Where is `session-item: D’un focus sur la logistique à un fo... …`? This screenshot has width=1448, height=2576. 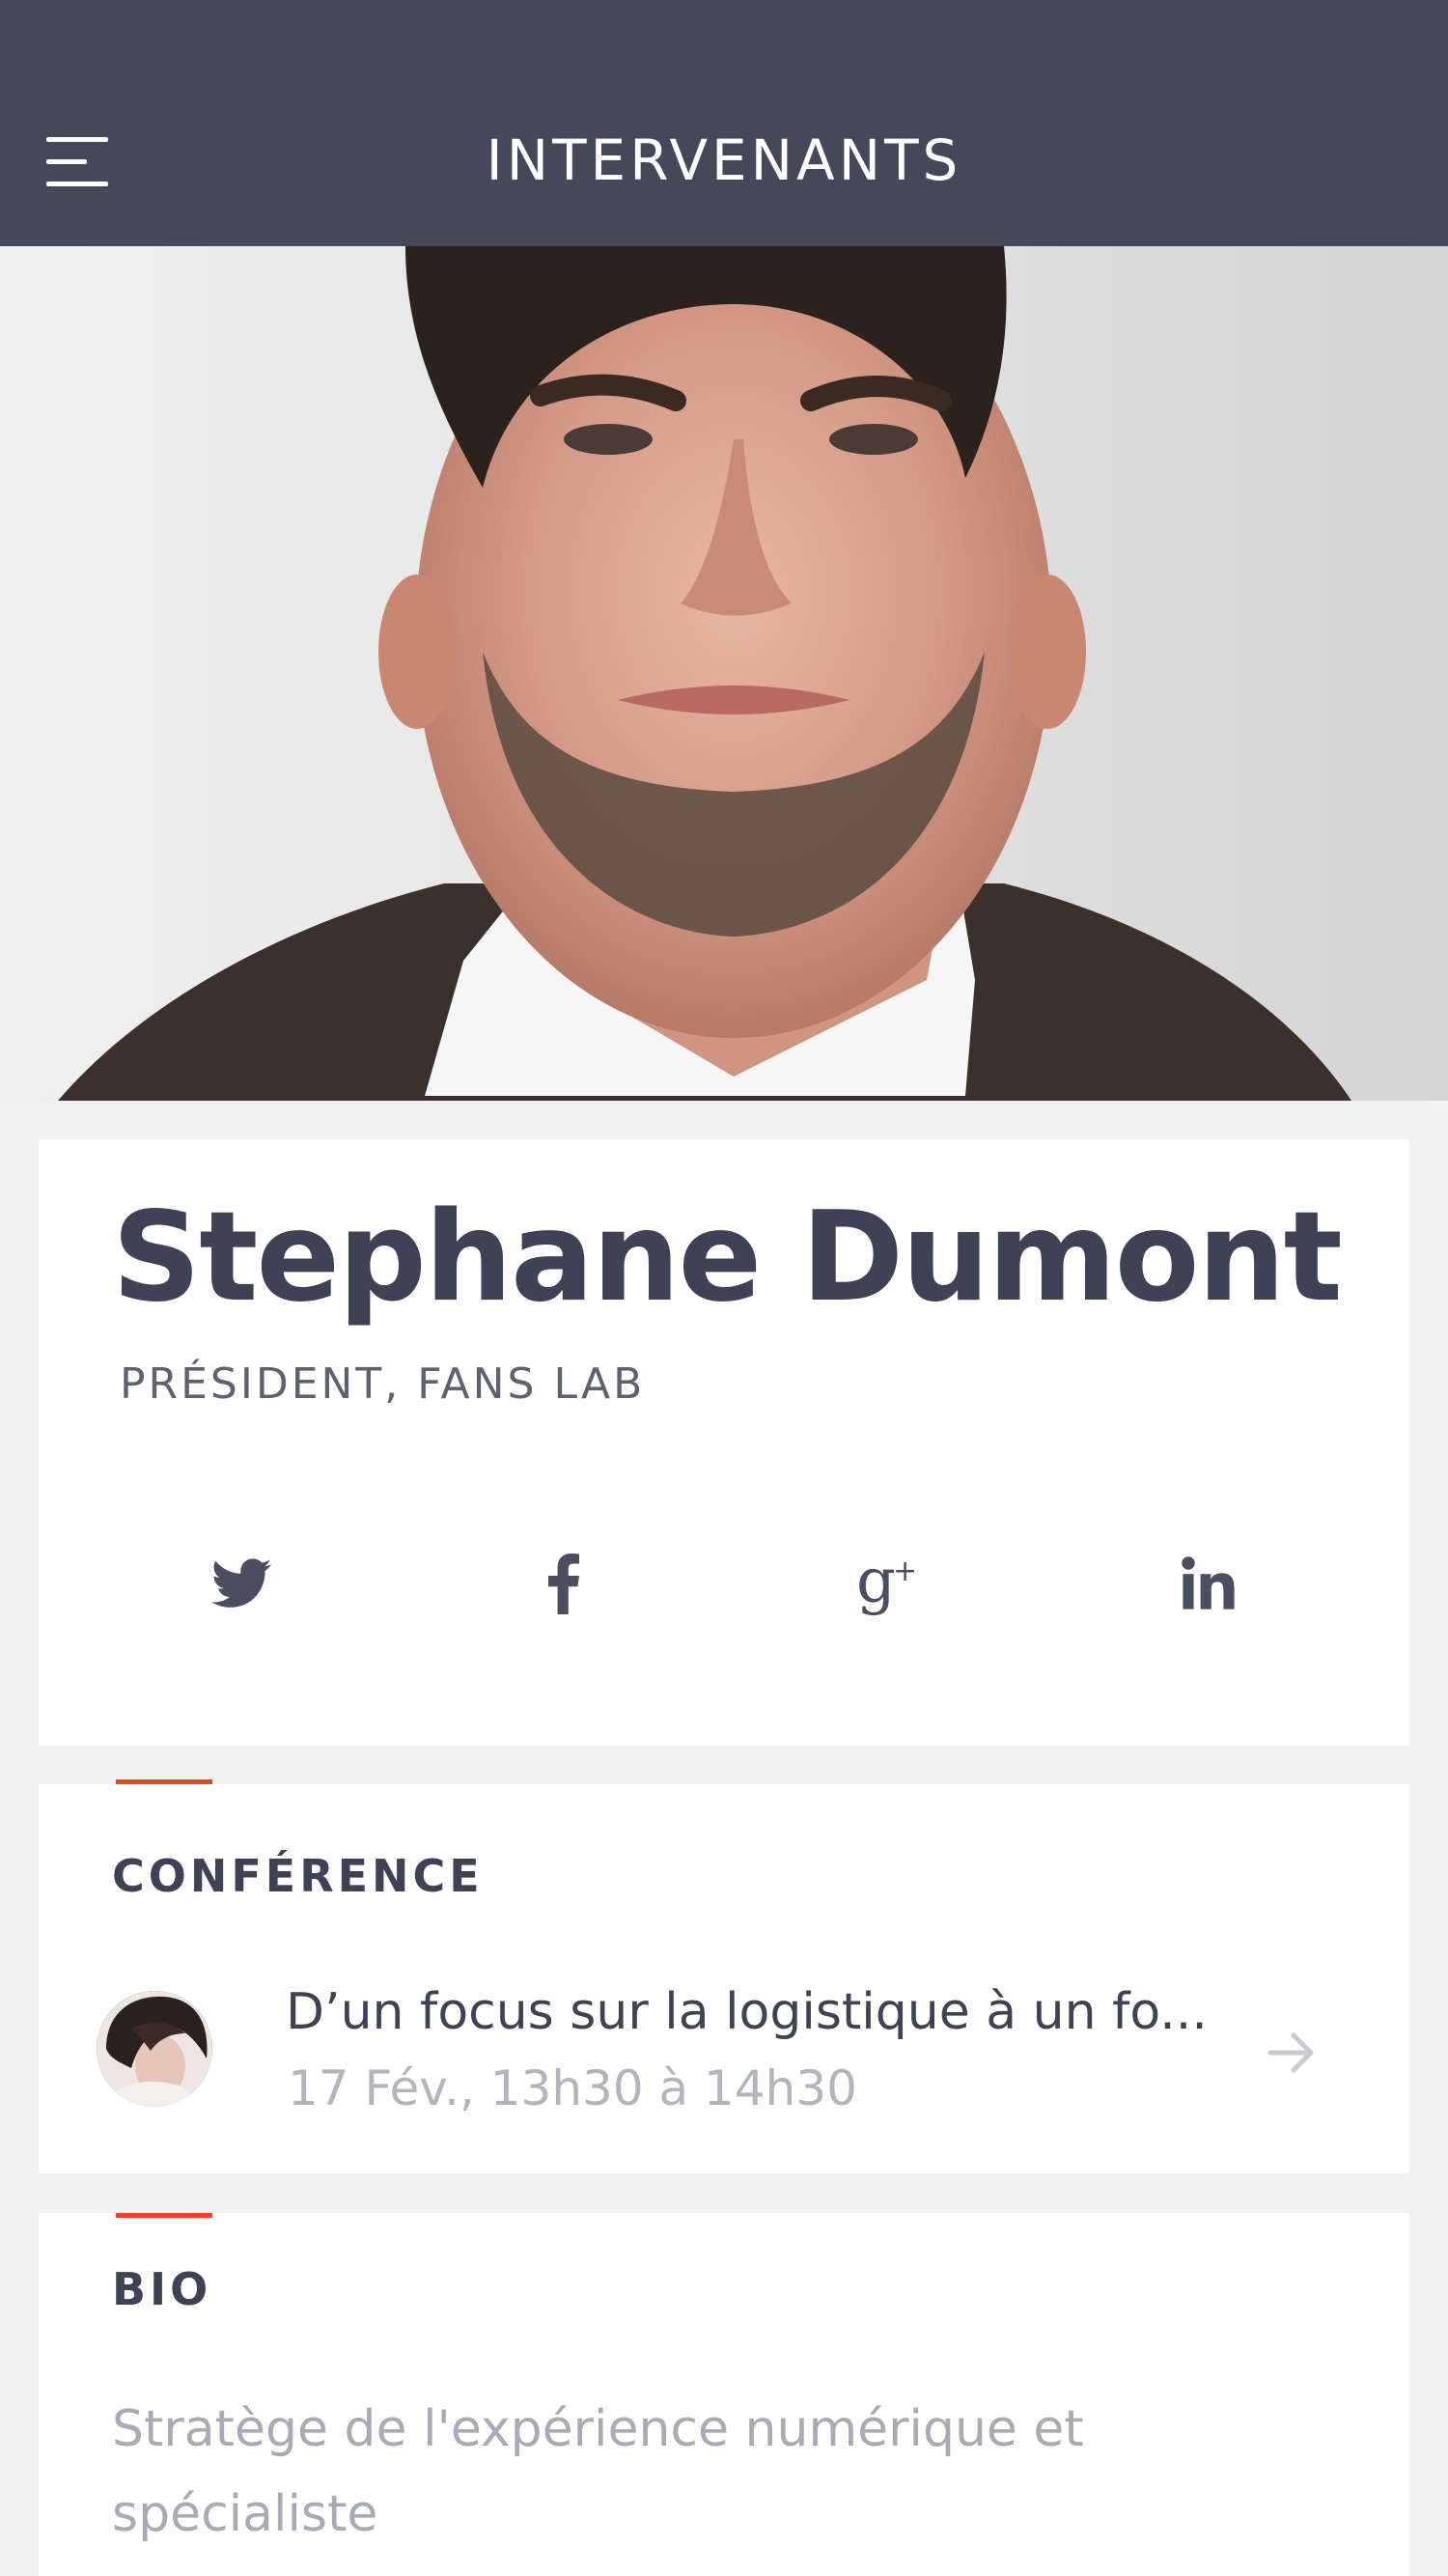 session-item: D’un focus sur la logistique à un fo... … is located at coordinates (724, 2054).